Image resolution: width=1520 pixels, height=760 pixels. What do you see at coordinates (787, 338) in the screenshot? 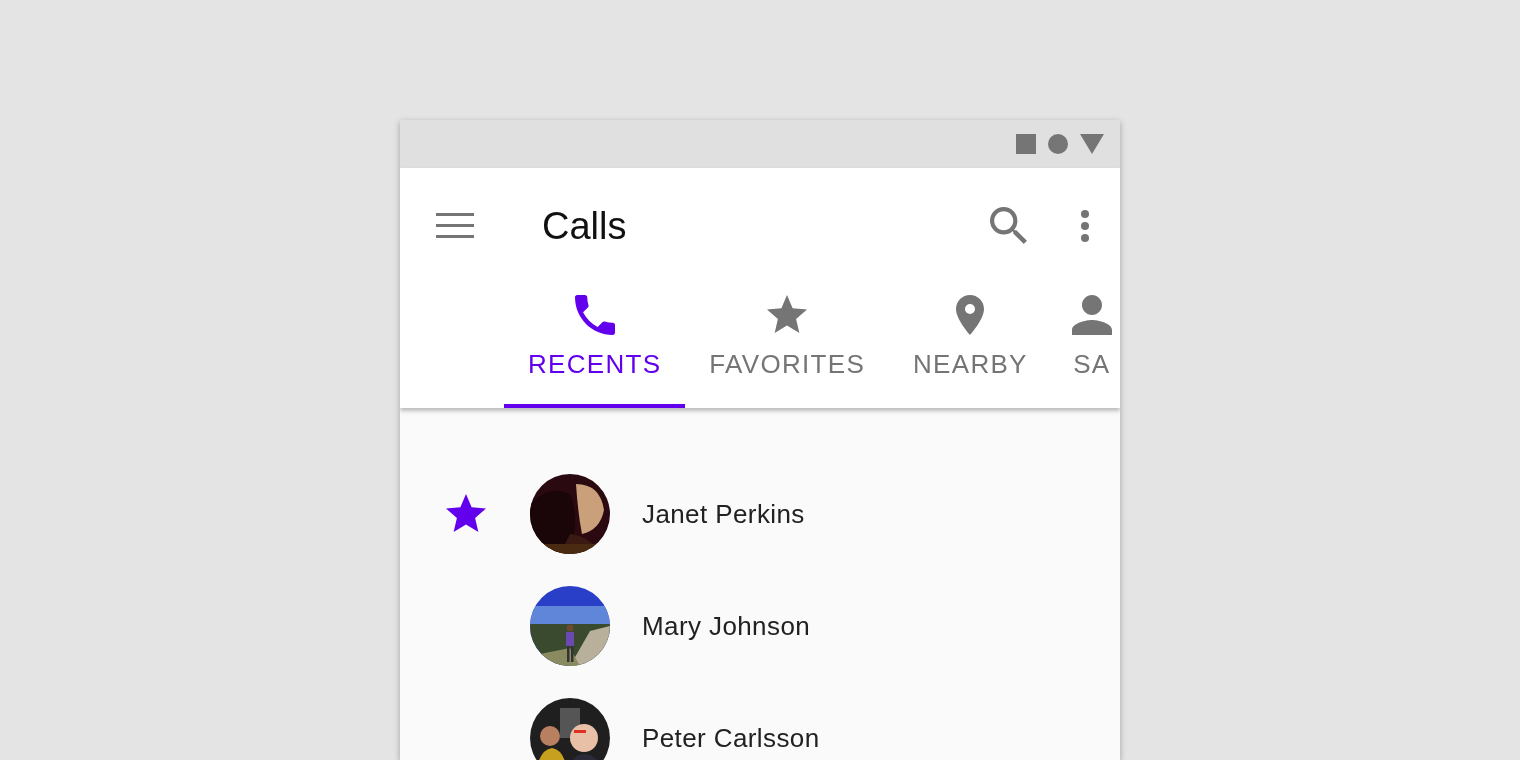
I see `tab: FAVORITES` at bounding box center [787, 338].